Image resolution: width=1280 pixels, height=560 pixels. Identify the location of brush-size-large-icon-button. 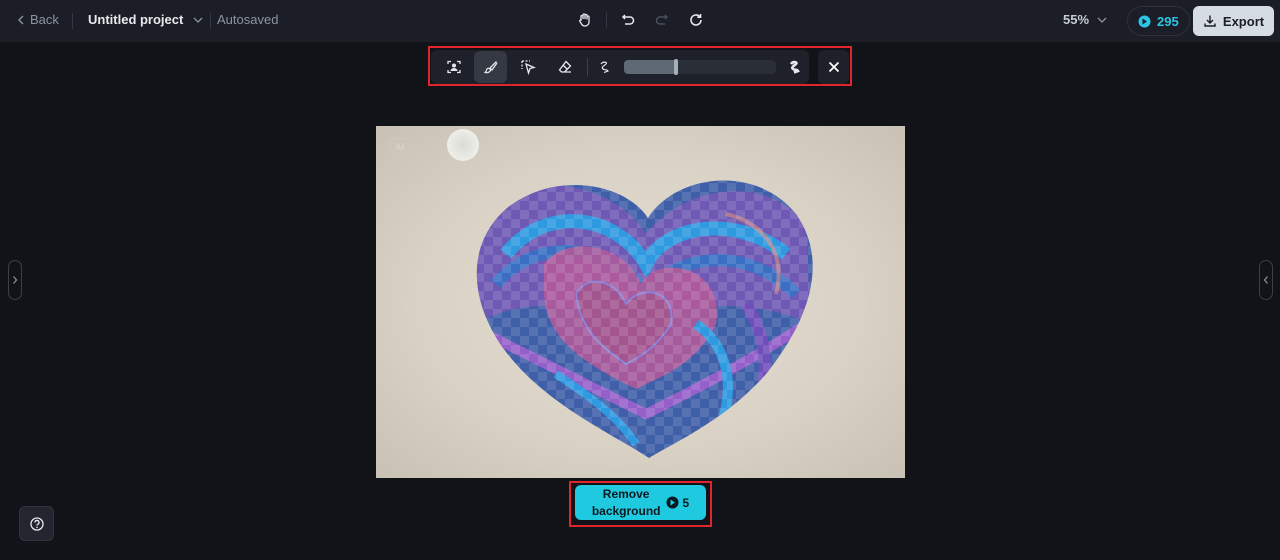
(795, 67).